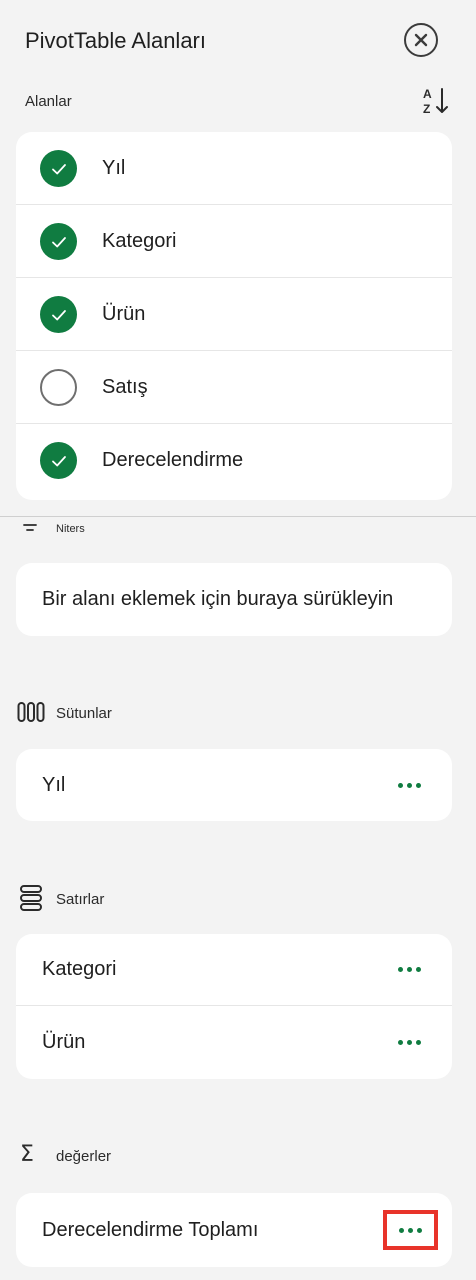 This screenshot has width=476, height=1280. What do you see at coordinates (80, 899) in the screenshot?
I see `rows-section-label: Satırlar` at bounding box center [80, 899].